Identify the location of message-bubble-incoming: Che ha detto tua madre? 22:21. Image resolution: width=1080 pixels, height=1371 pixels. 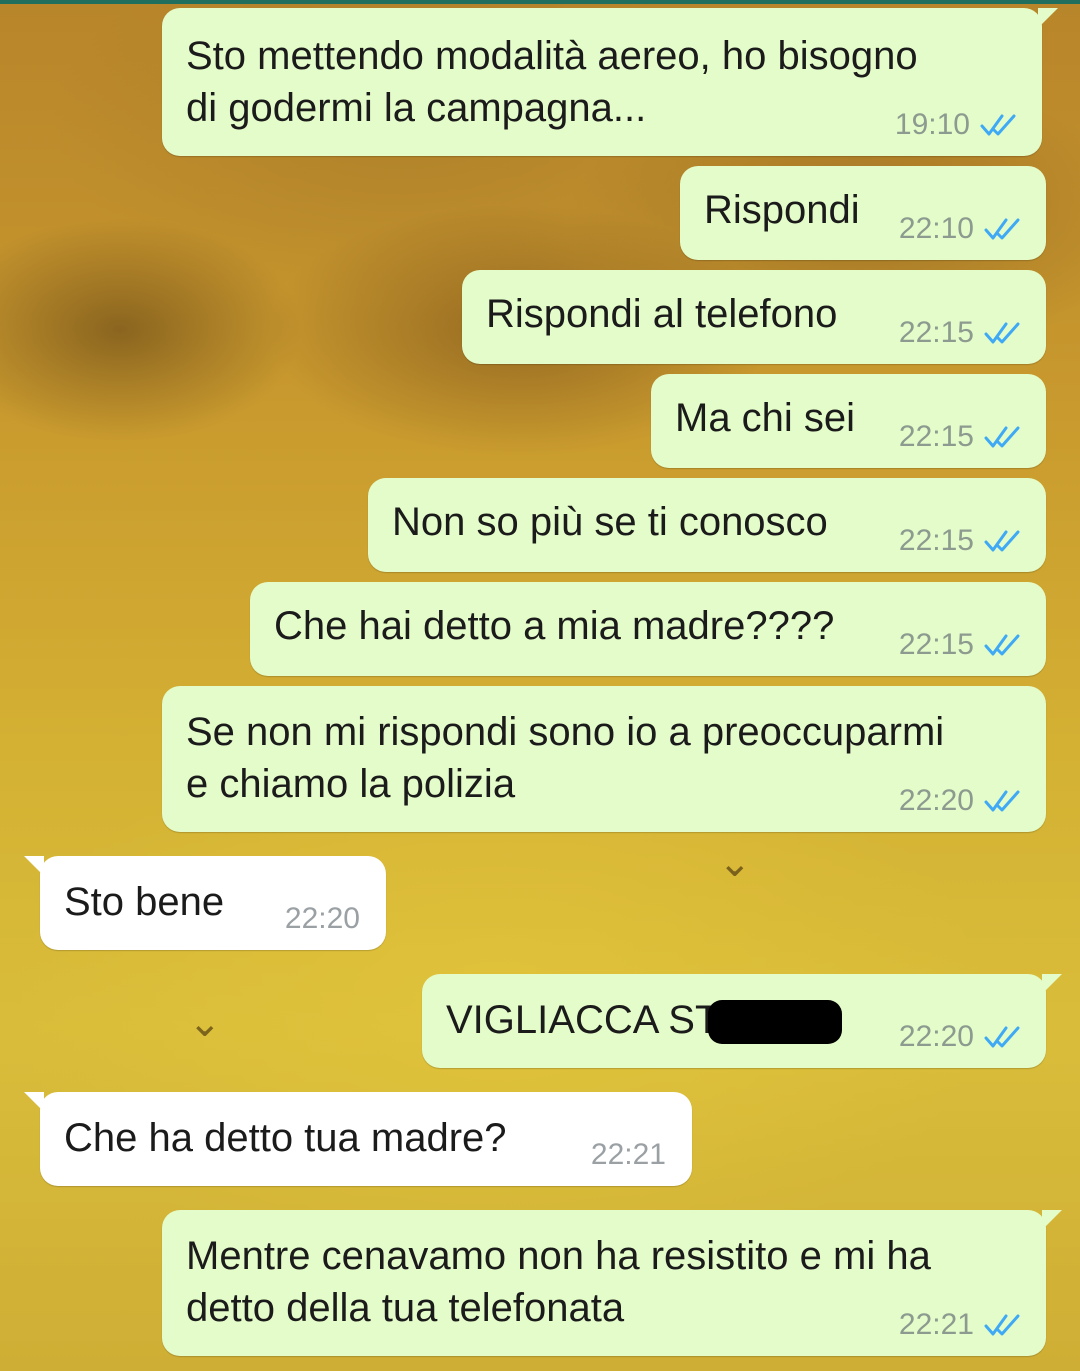
(358, 1139).